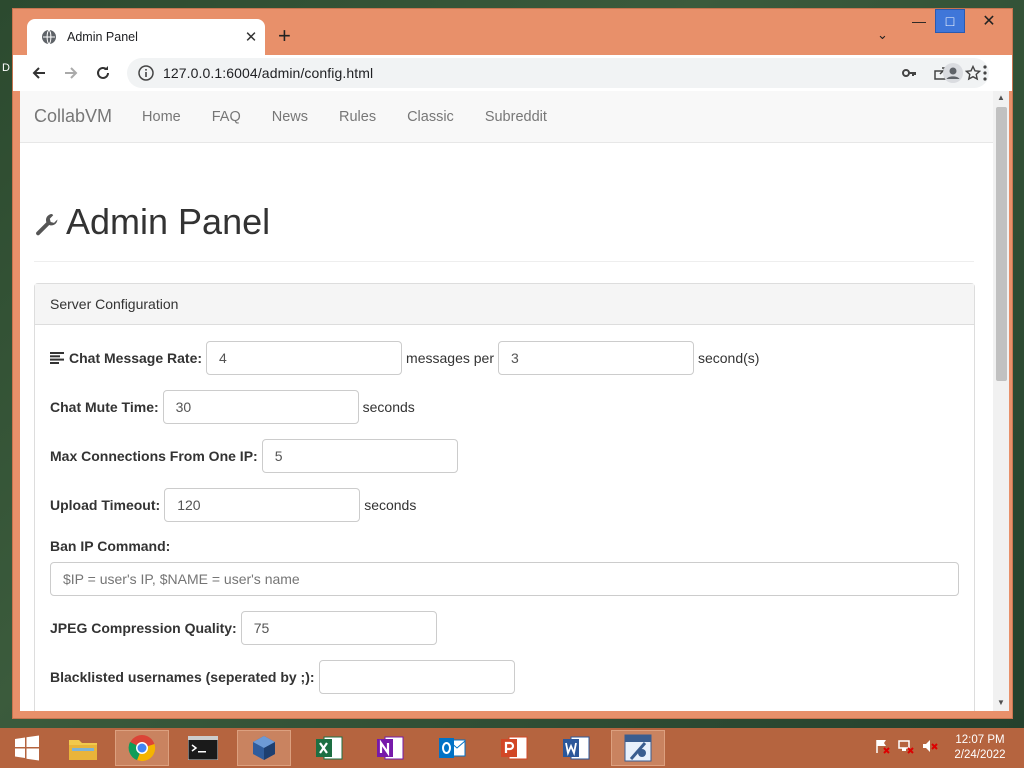  What do you see at coordinates (980, 748) in the screenshot?
I see `taskbar-clock: 12:07 PM 2/24/2022` at bounding box center [980, 748].